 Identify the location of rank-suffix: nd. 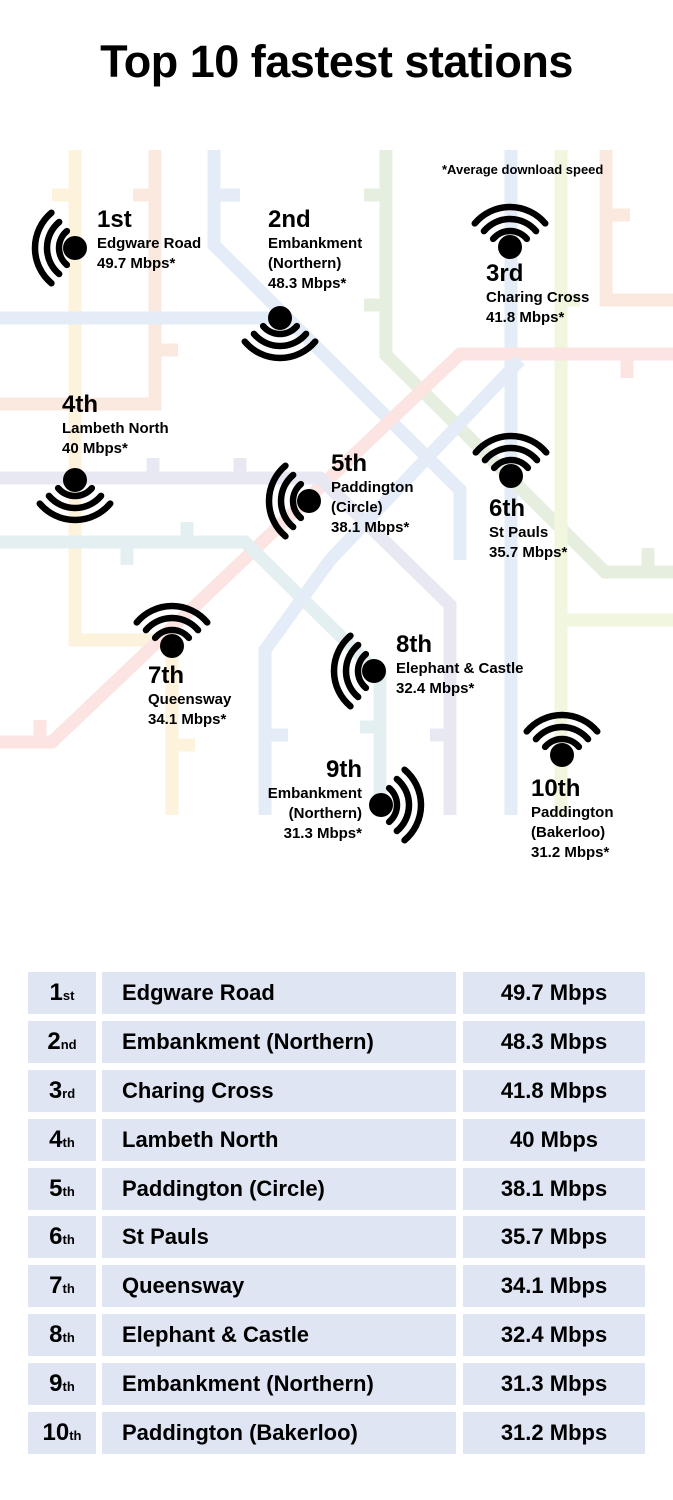
(68, 1044).